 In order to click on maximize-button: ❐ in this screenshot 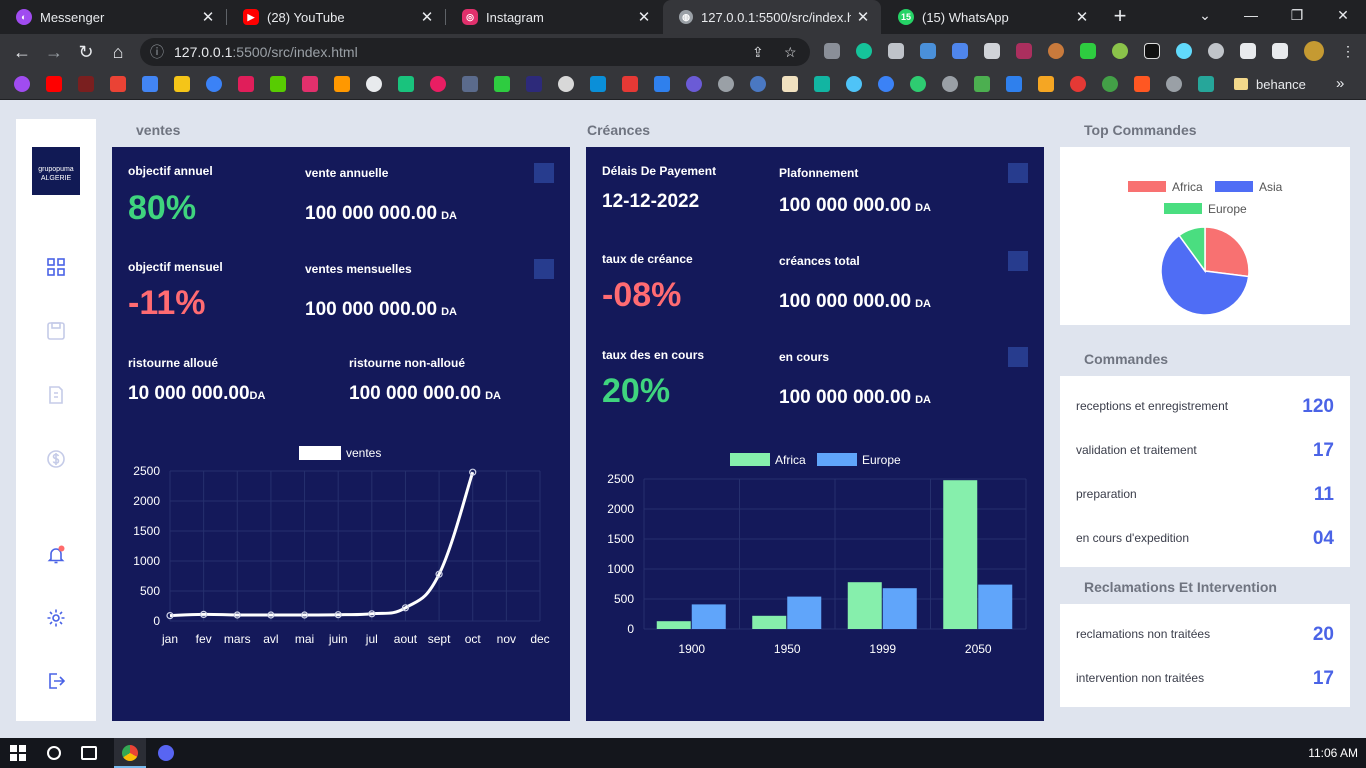, I will do `click(1297, 17)`.